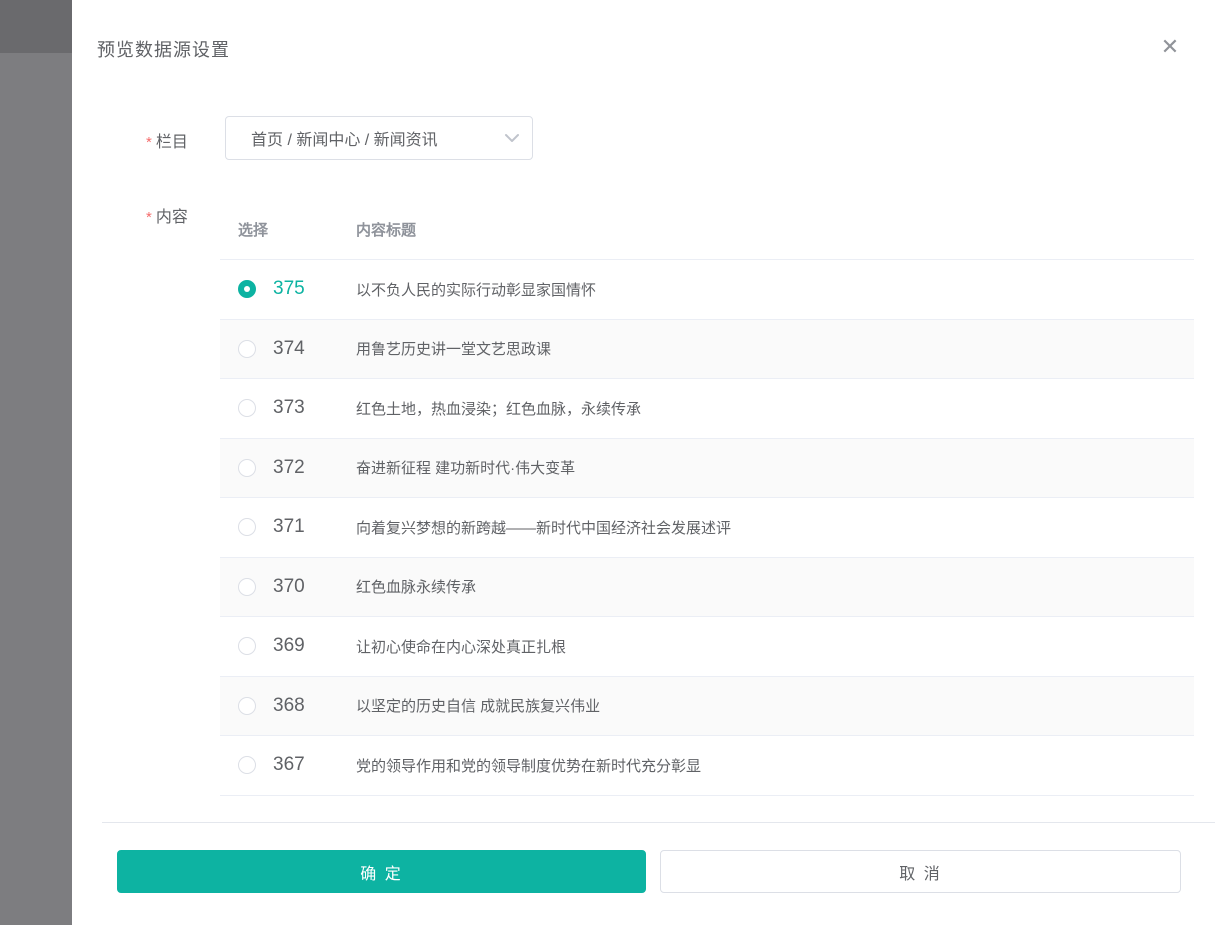 This screenshot has width=1220, height=925. I want to click on table-row: 370 红色血脉永续传承, so click(707, 587).